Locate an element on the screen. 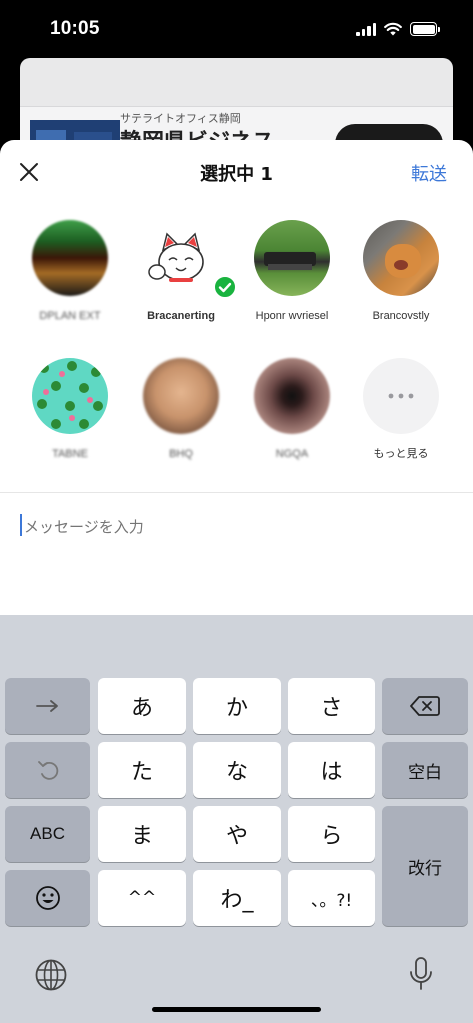  arrow-right-icon is located at coordinates (46, 706).